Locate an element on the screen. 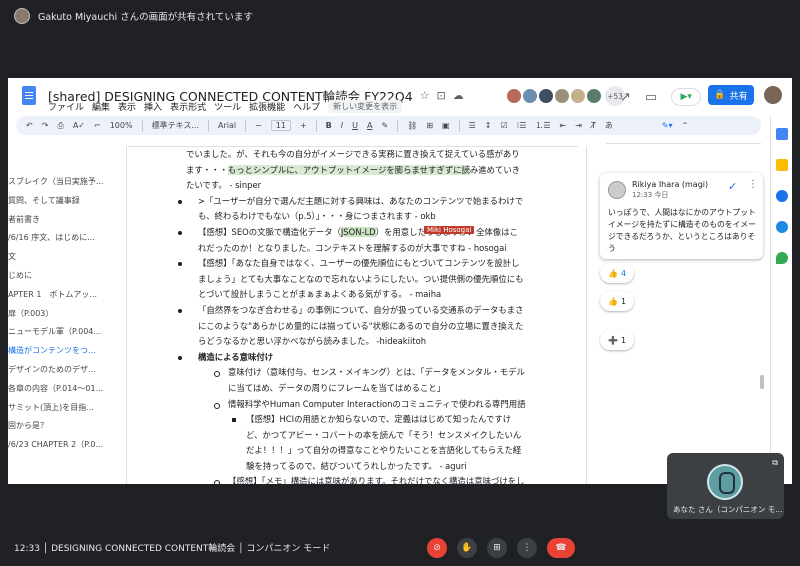 Image resolution: width=800 pixels, height=566 pixels. underline-button: U is located at coordinates (355, 125).